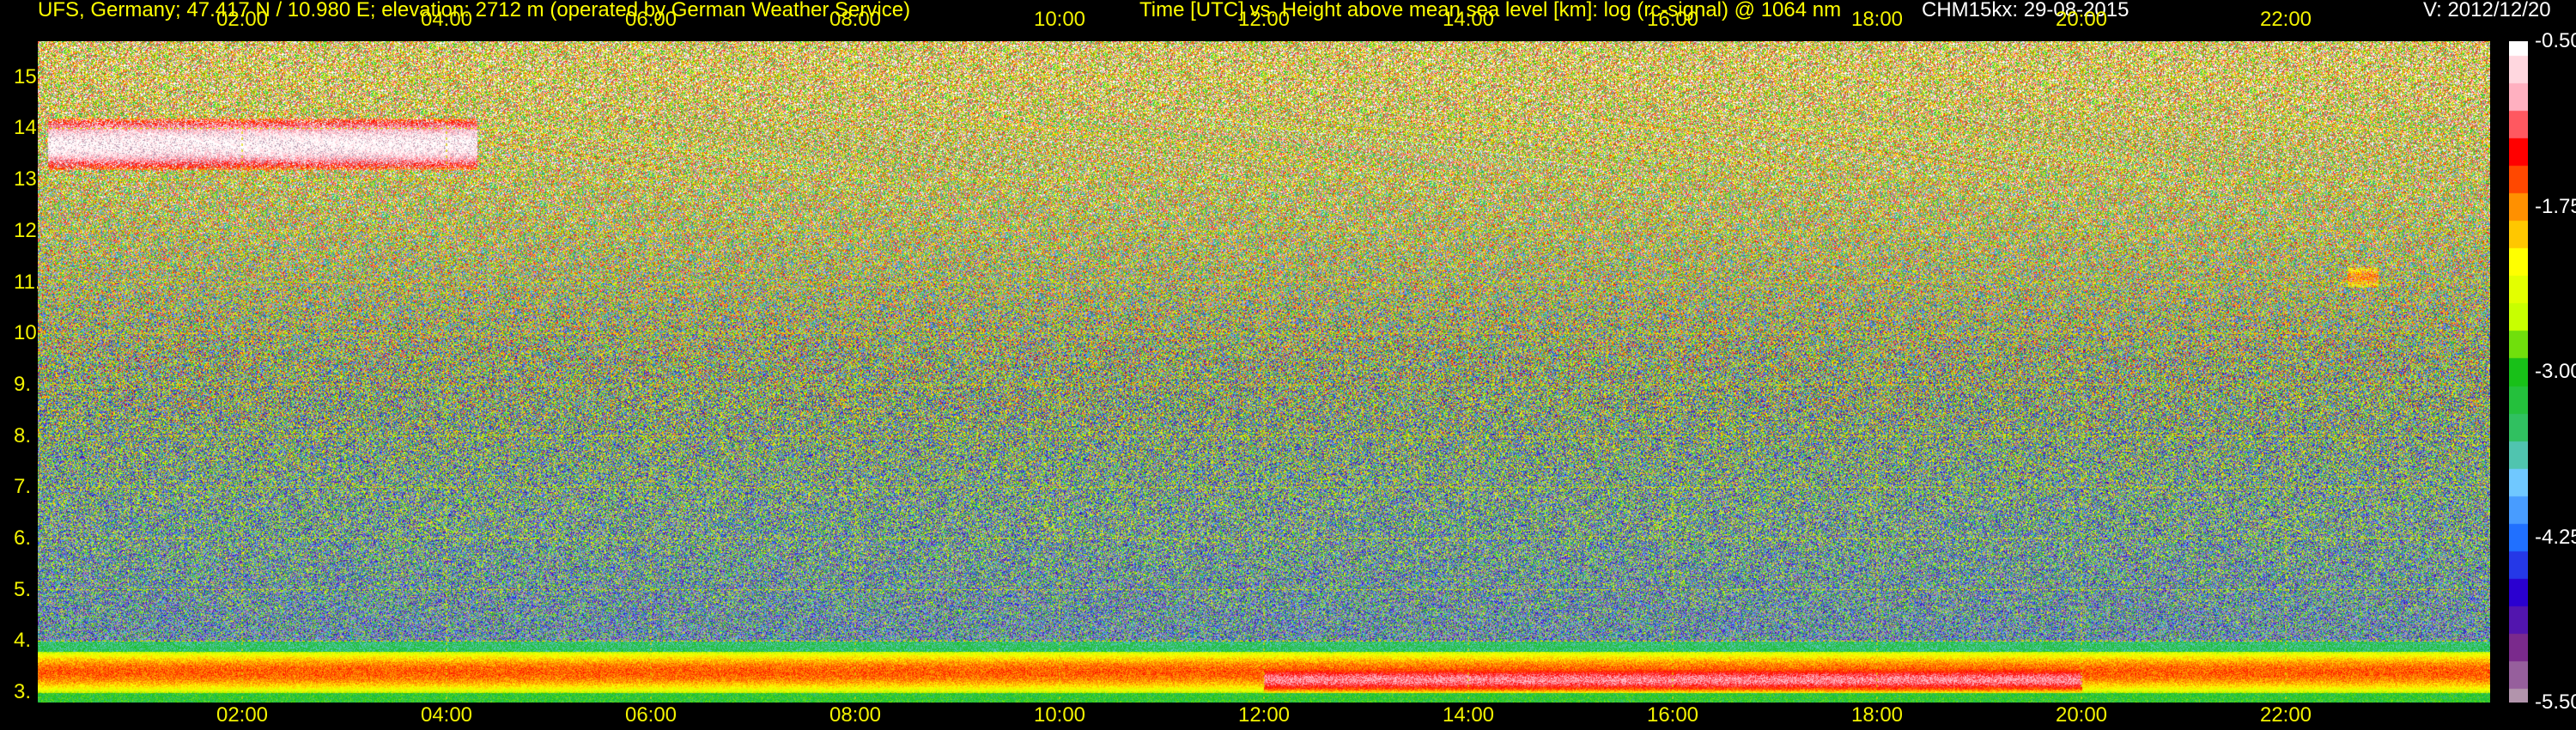 Image resolution: width=2576 pixels, height=730 pixels. Describe the element at coordinates (1060, 715) in the screenshot. I see `x-tick-bottom: 10:00` at that location.